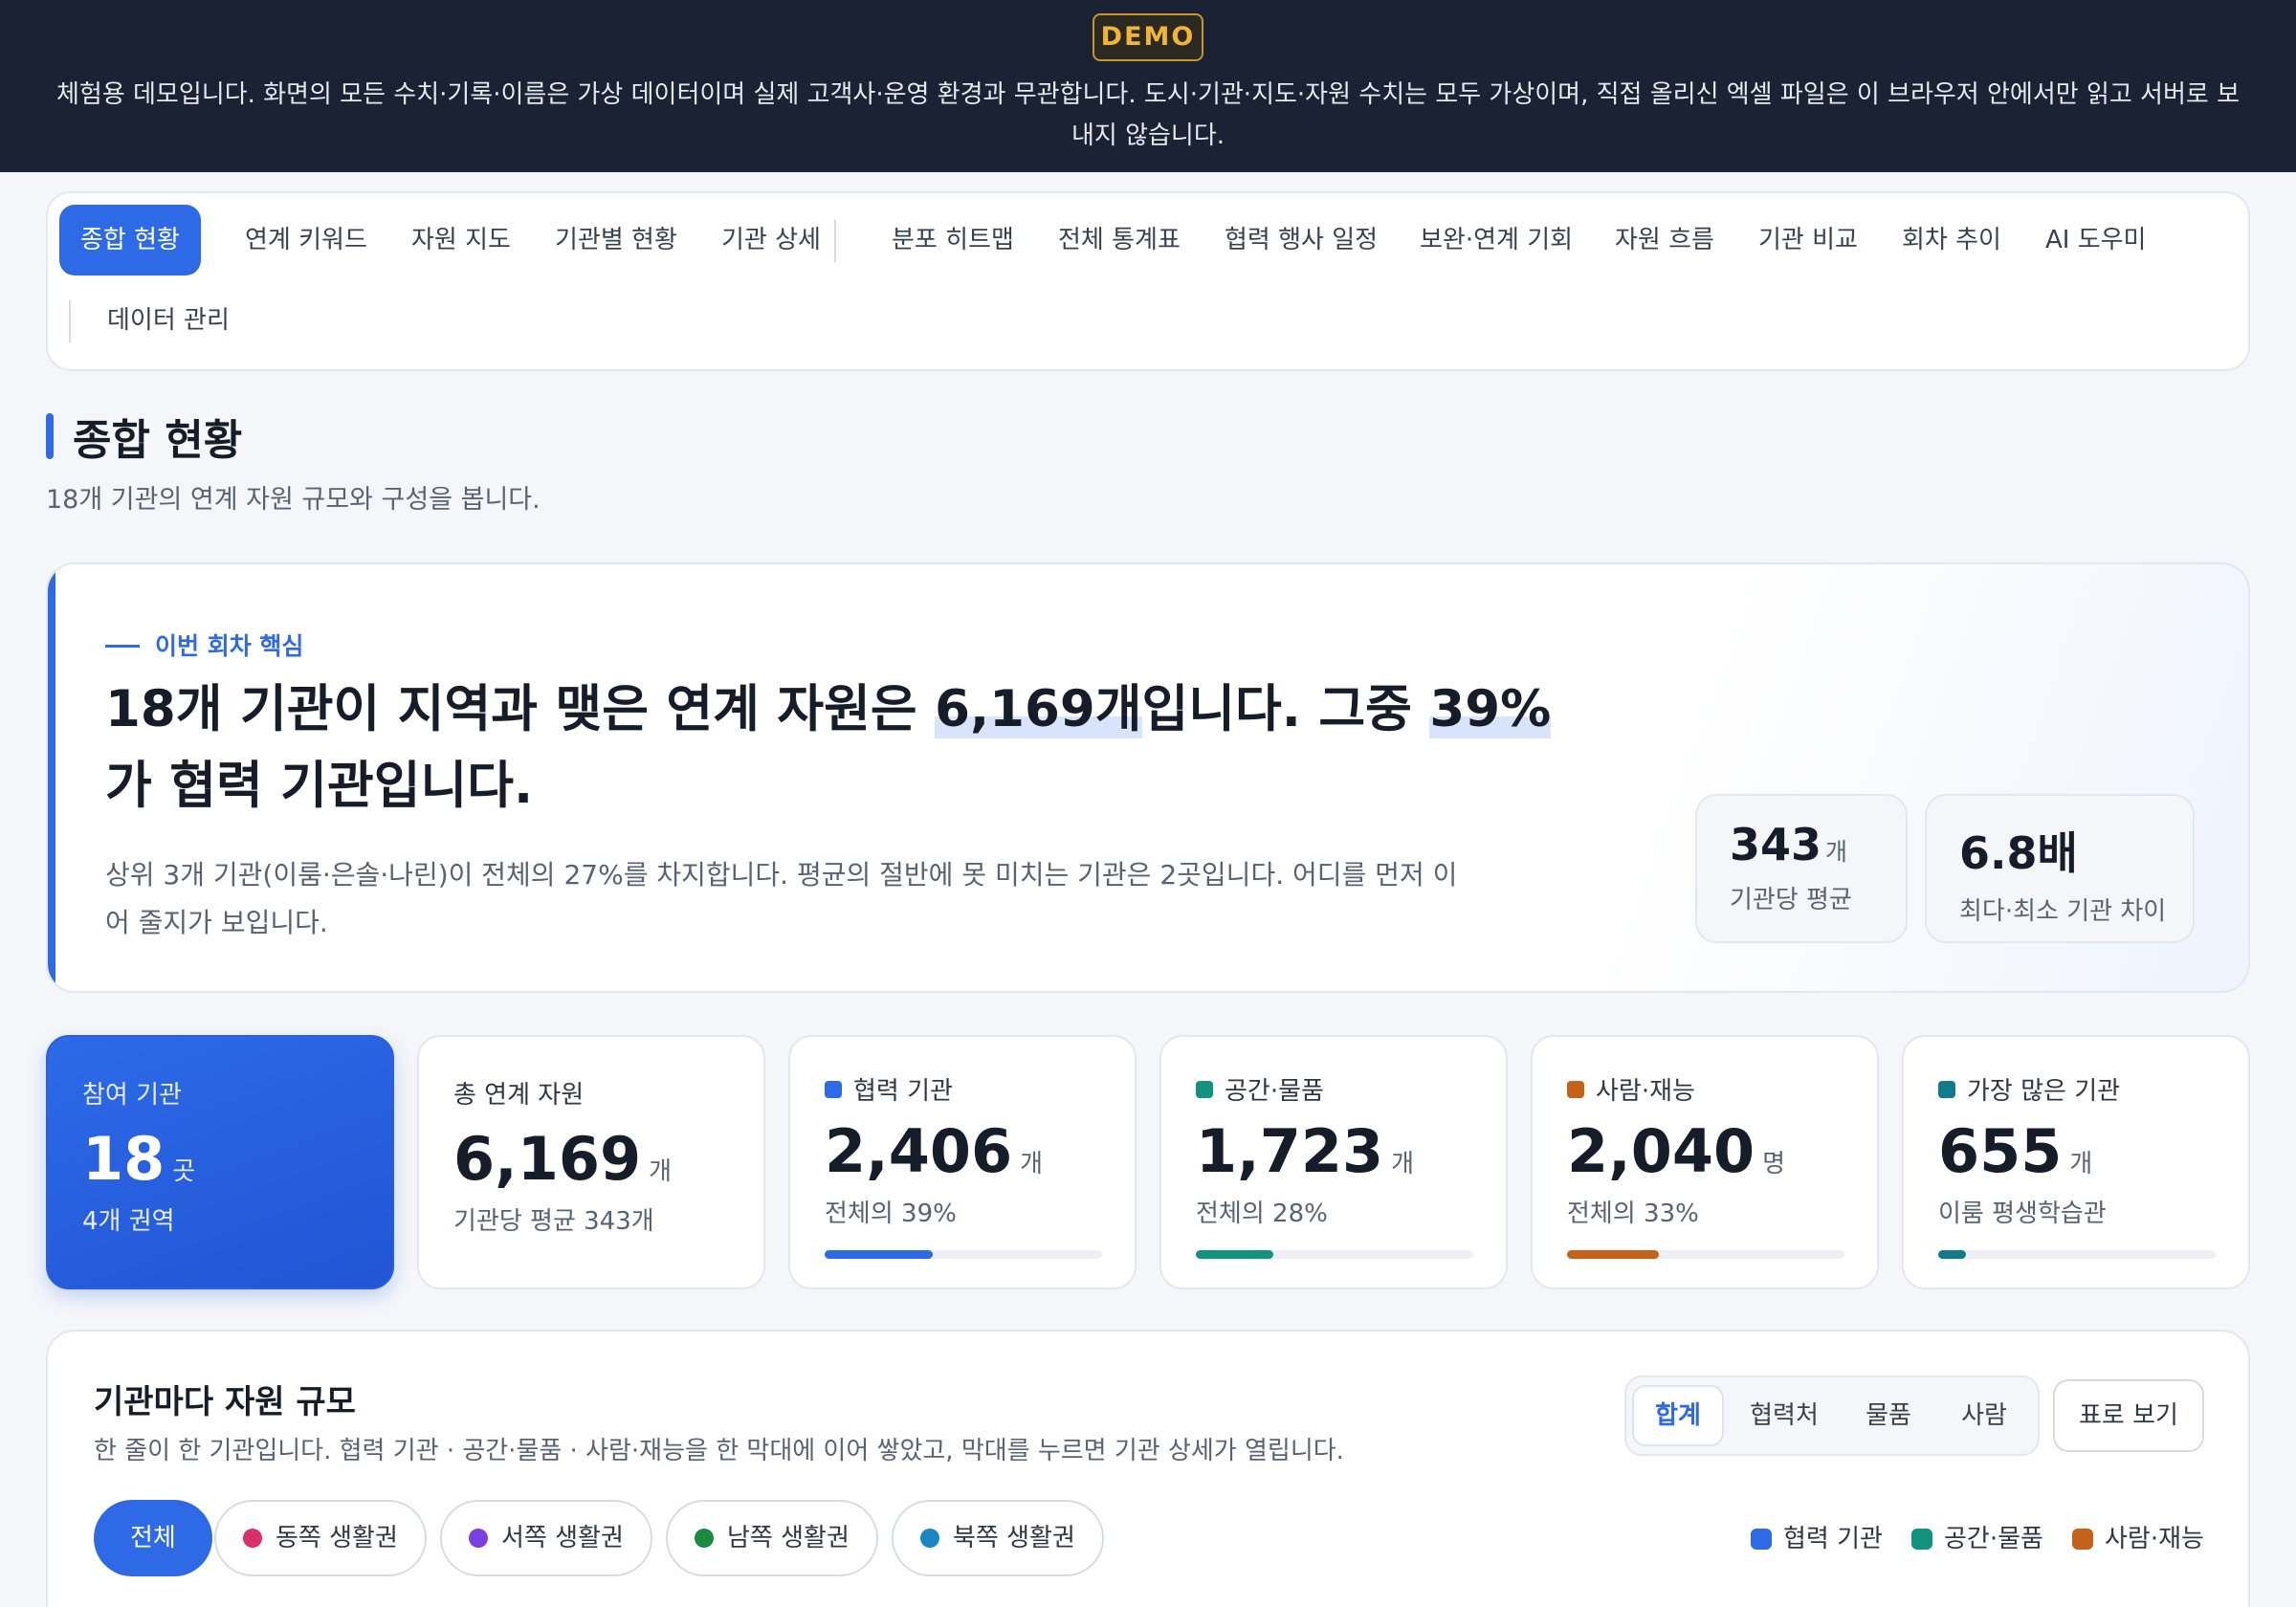 This screenshot has height=1607, width=2296. Describe the element at coordinates (1993, 1539) in the screenshot. I see `legend-label: 공간·물품` at that location.